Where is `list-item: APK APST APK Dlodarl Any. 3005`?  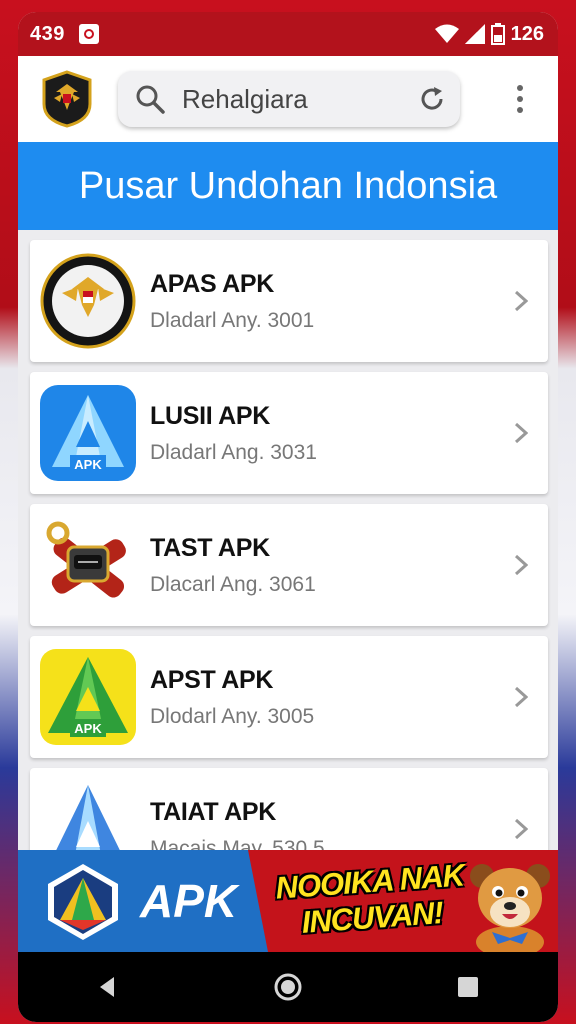 list-item: APK APST APK Dlodarl Any. 3005 is located at coordinates (289, 697).